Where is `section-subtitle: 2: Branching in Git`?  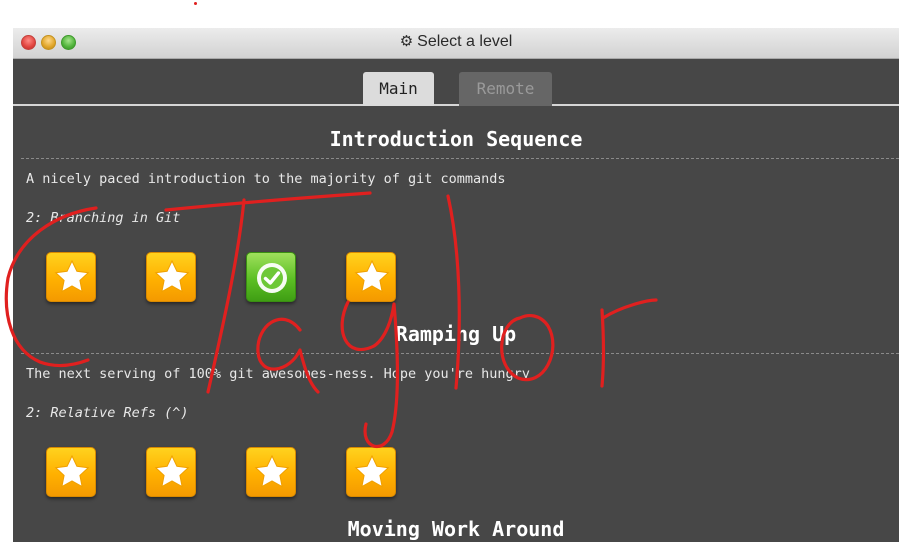 section-subtitle: 2: Branching in Git is located at coordinates (103, 218).